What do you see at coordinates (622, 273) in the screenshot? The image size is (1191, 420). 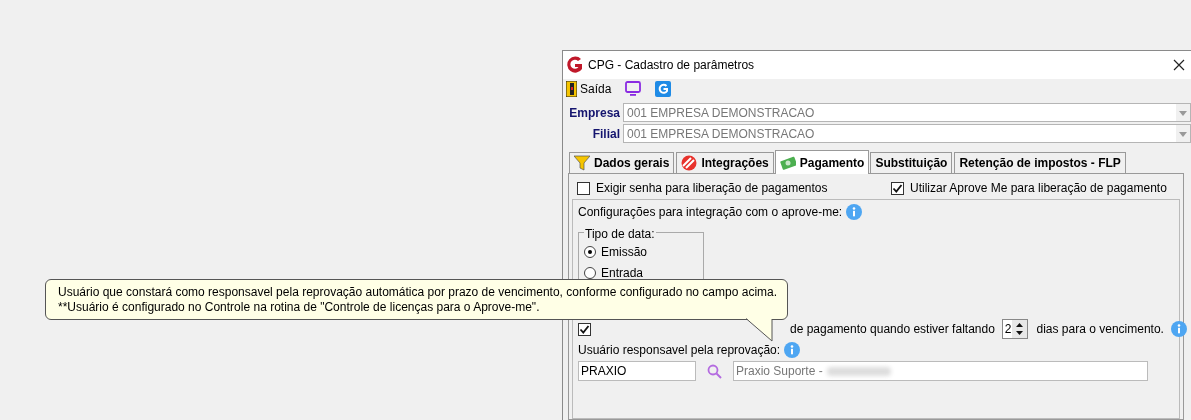 I see `radio-label: Entrada` at bounding box center [622, 273].